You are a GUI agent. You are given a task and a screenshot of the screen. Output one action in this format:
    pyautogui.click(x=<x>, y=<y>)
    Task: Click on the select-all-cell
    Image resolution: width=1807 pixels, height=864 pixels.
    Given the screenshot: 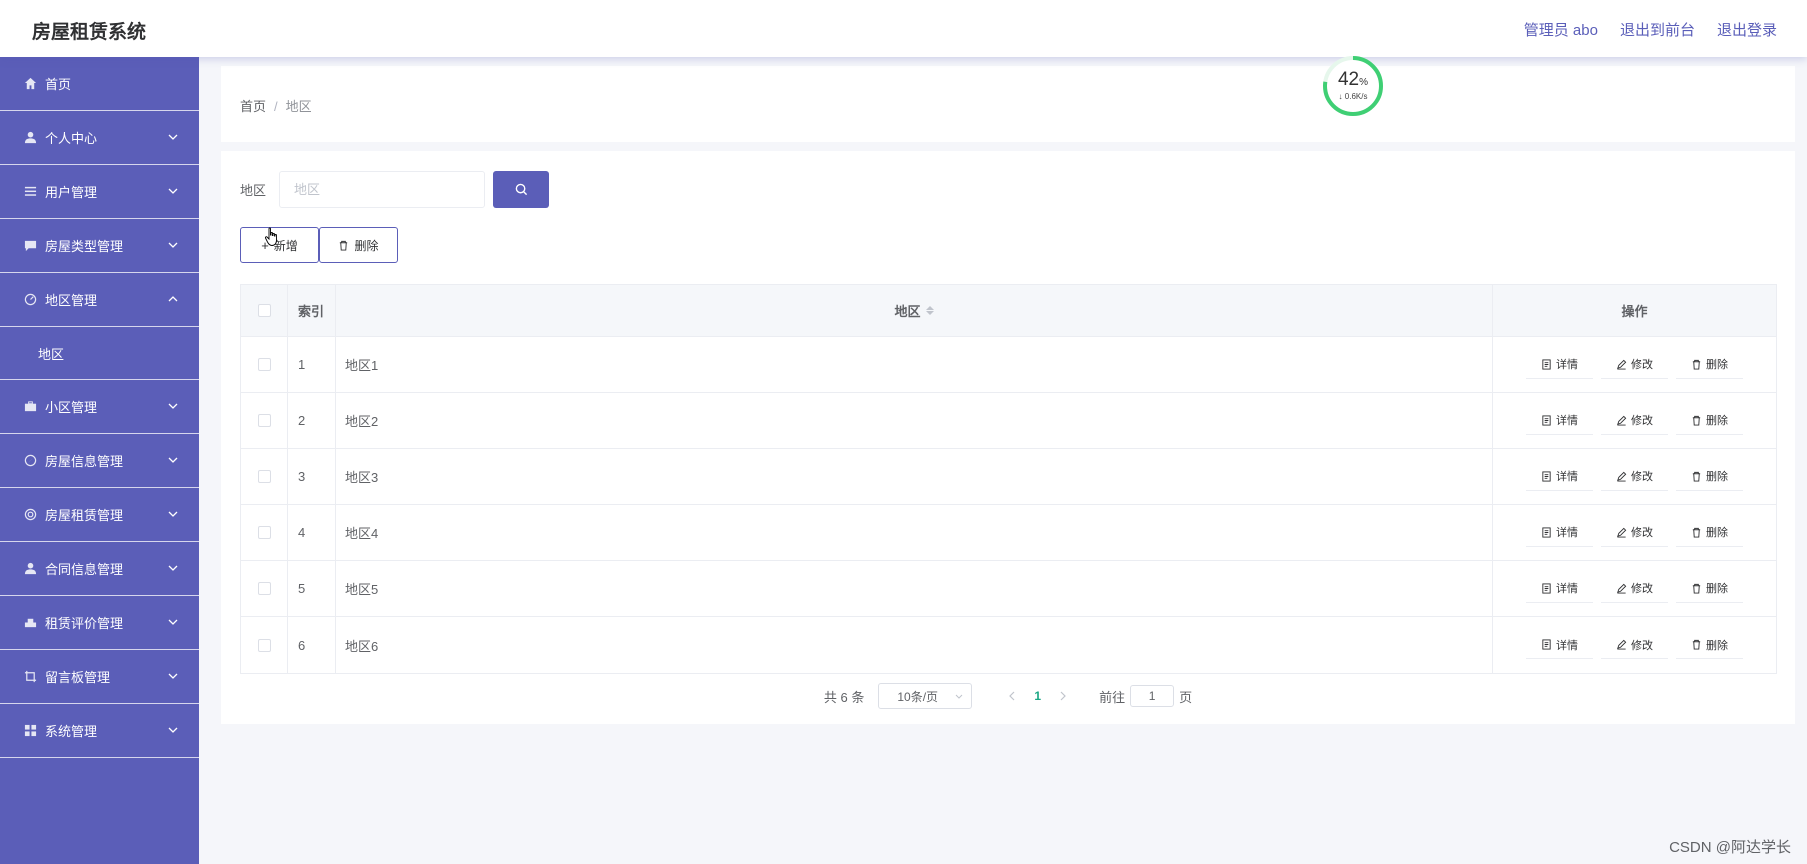 What is the action you would take?
    pyautogui.click(x=264, y=310)
    